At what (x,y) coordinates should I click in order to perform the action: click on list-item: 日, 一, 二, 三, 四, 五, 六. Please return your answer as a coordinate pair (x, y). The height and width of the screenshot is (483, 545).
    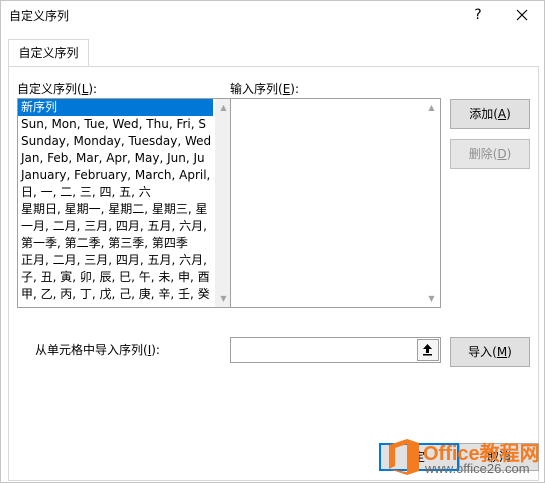
    Looking at the image, I should click on (115, 192).